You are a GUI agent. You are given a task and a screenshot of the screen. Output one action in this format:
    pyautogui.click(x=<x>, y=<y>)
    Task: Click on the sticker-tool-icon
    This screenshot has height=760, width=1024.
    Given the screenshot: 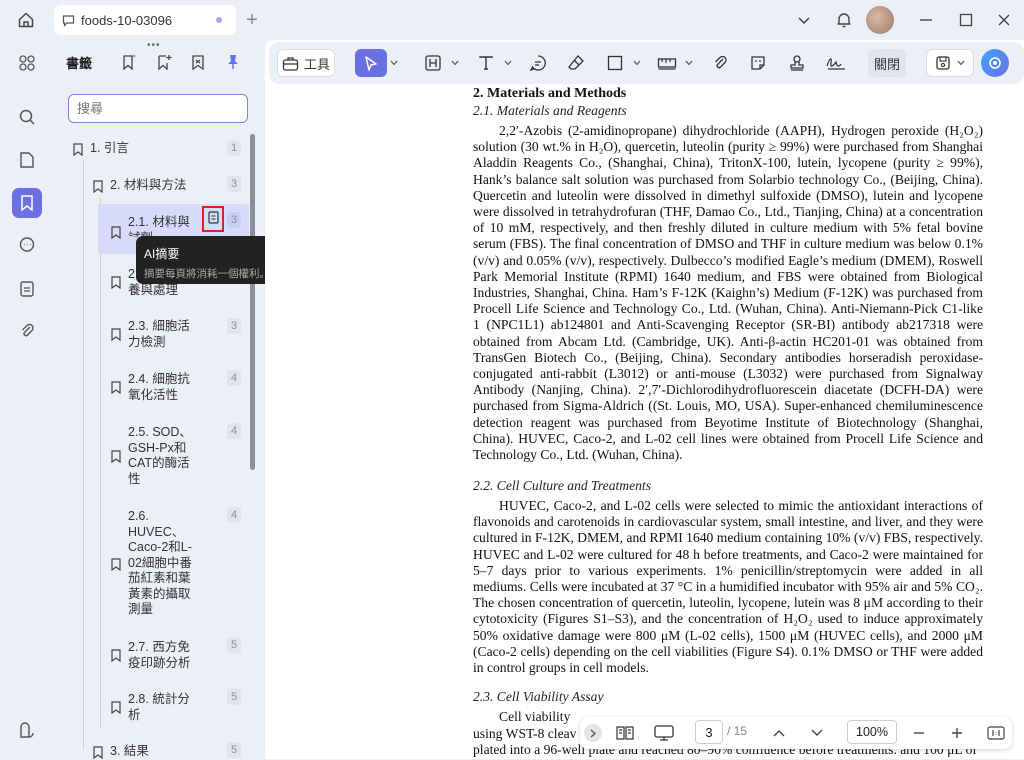 What is the action you would take?
    pyautogui.click(x=758, y=63)
    